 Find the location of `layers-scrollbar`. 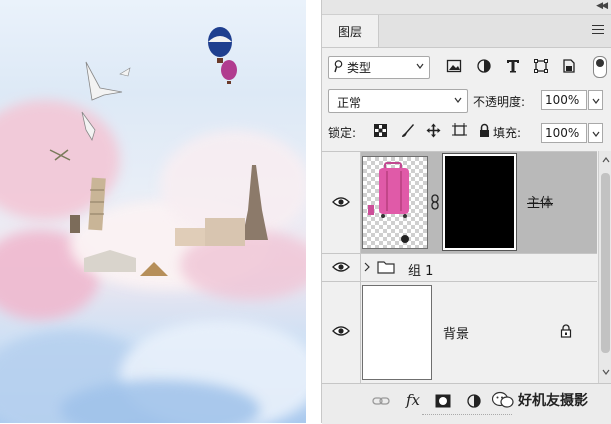

layers-scrollbar is located at coordinates (604, 267).